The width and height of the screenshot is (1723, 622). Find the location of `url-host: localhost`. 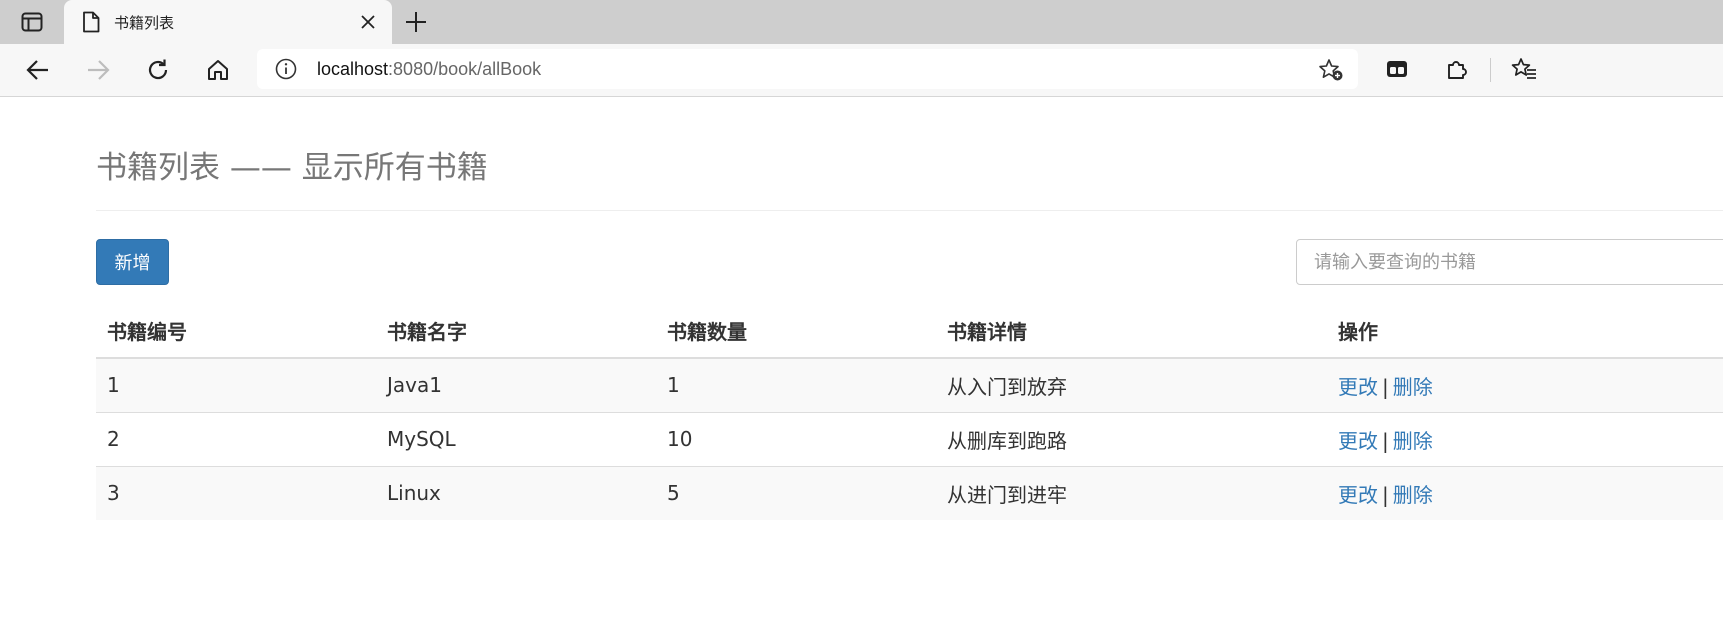

url-host: localhost is located at coordinates (353, 69).